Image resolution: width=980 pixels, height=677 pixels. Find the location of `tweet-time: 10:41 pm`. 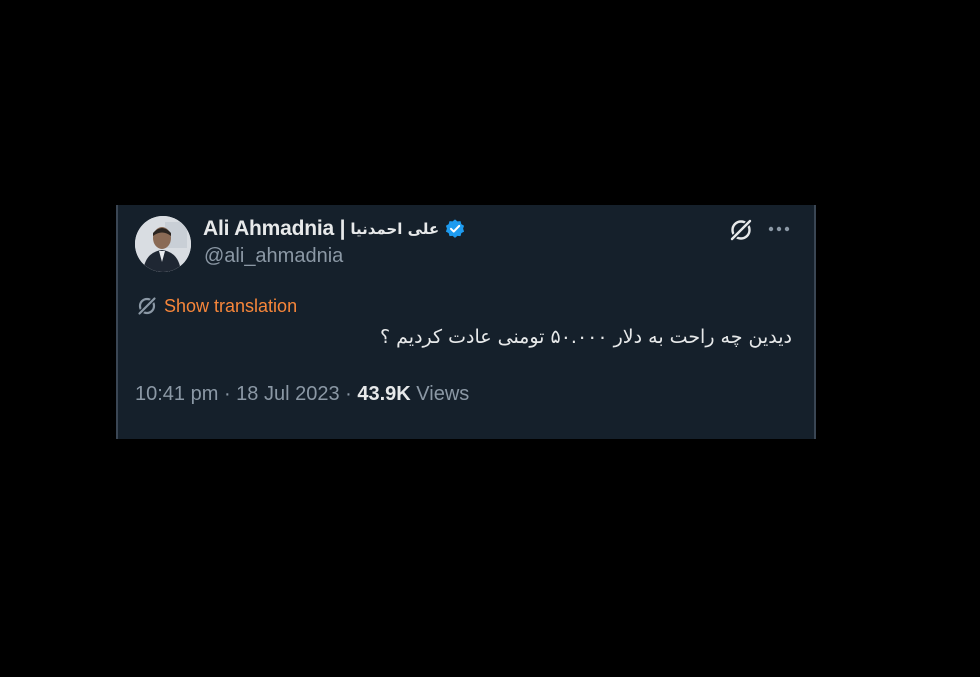

tweet-time: 10:41 pm is located at coordinates (176, 394).